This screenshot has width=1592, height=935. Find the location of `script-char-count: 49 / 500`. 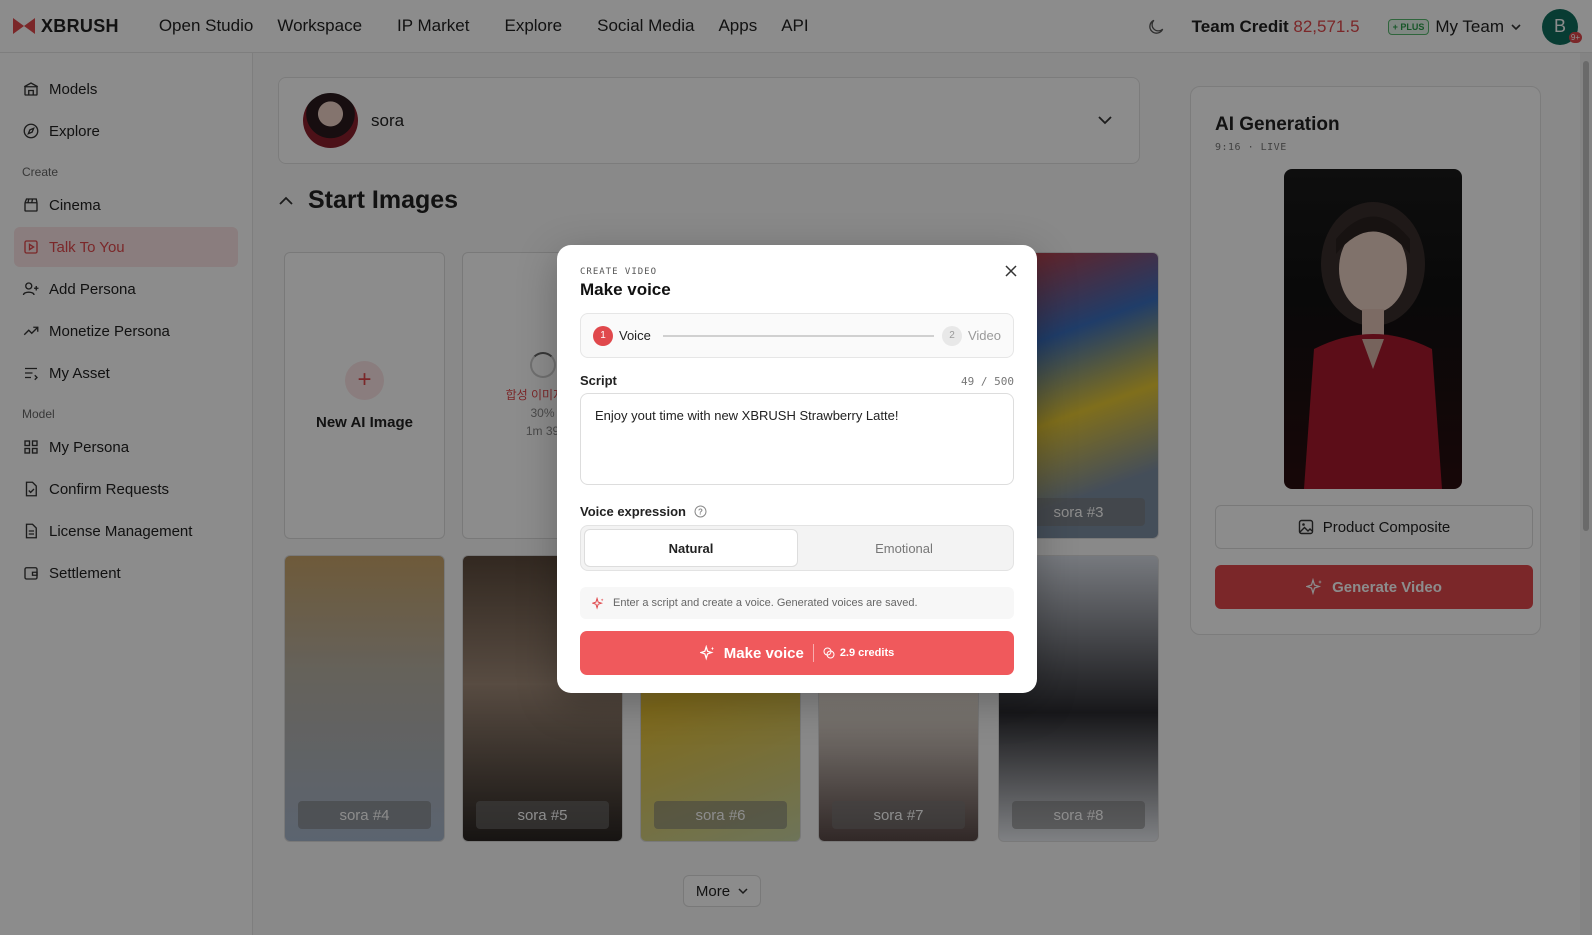

script-char-count: 49 / 500 is located at coordinates (987, 381).